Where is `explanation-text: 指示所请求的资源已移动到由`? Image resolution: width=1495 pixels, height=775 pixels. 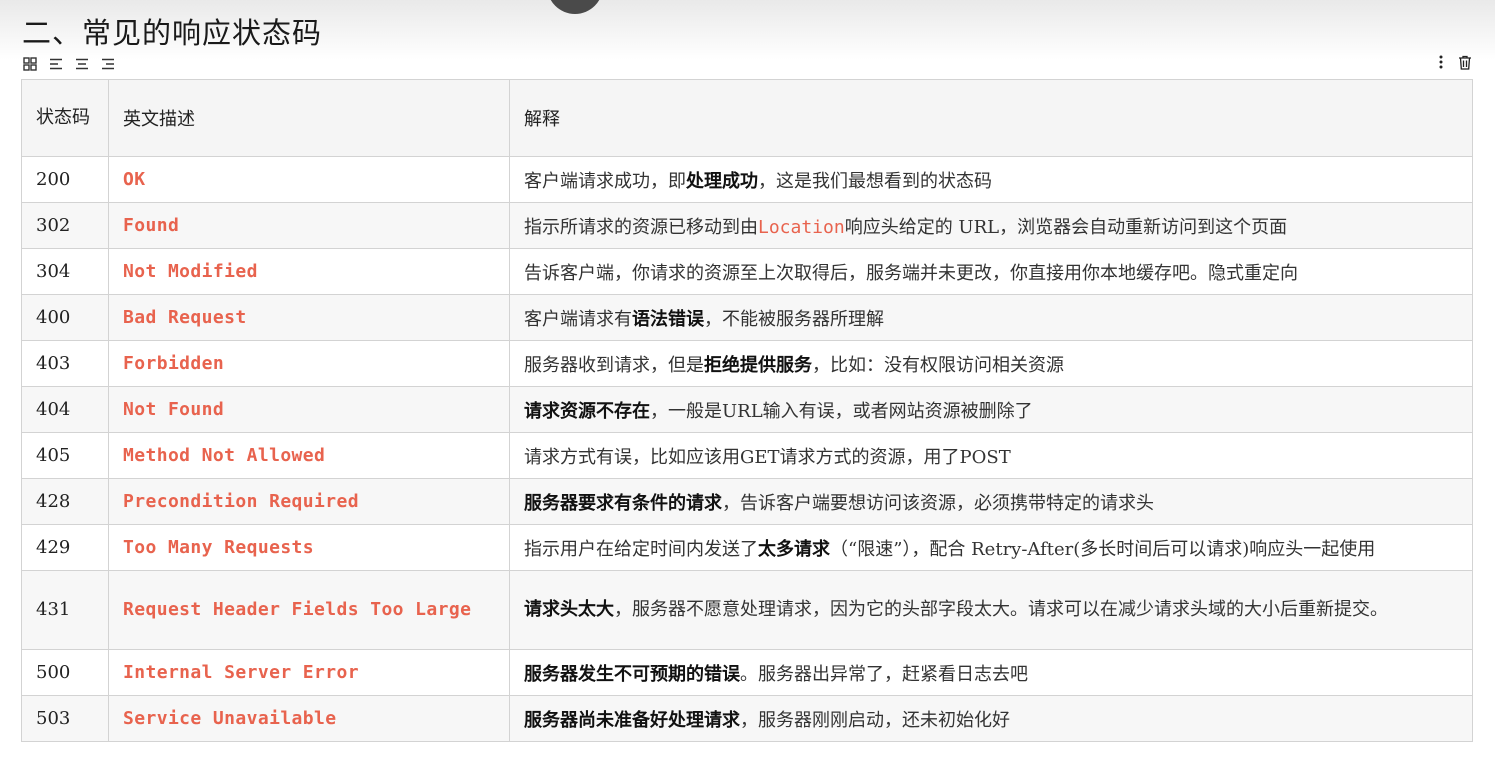 explanation-text: 指示所请求的资源已移动到由 is located at coordinates (641, 227).